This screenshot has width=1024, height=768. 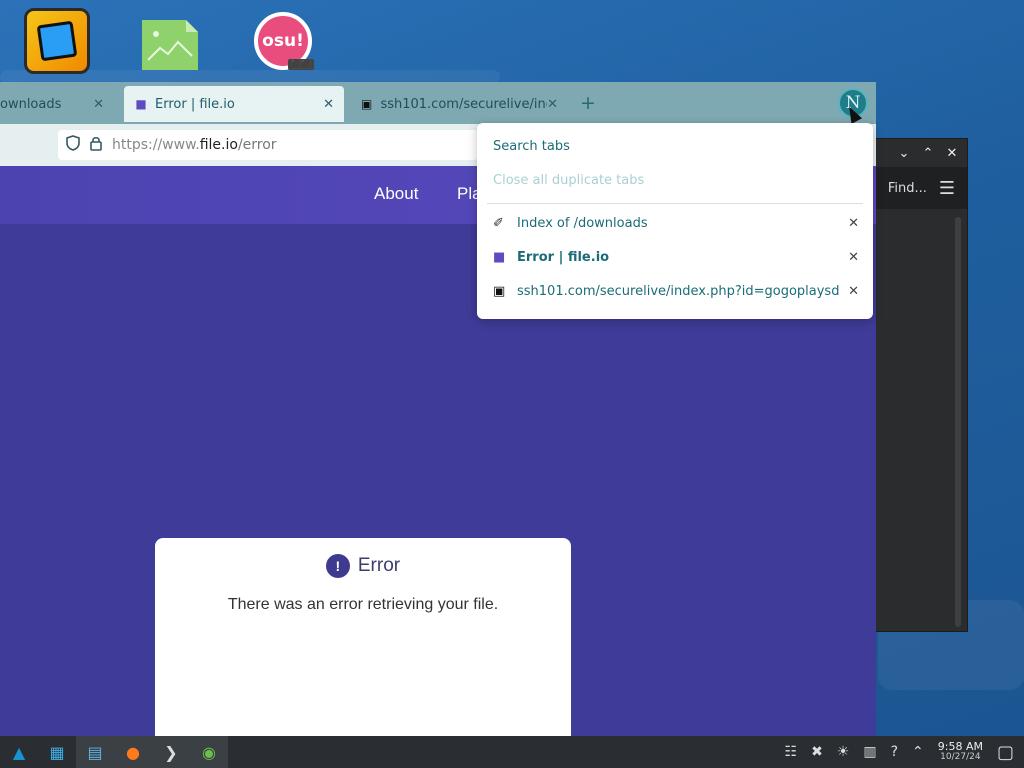 What do you see at coordinates (531, 146) in the screenshot?
I see `search-tabs-label: Search tabs` at bounding box center [531, 146].